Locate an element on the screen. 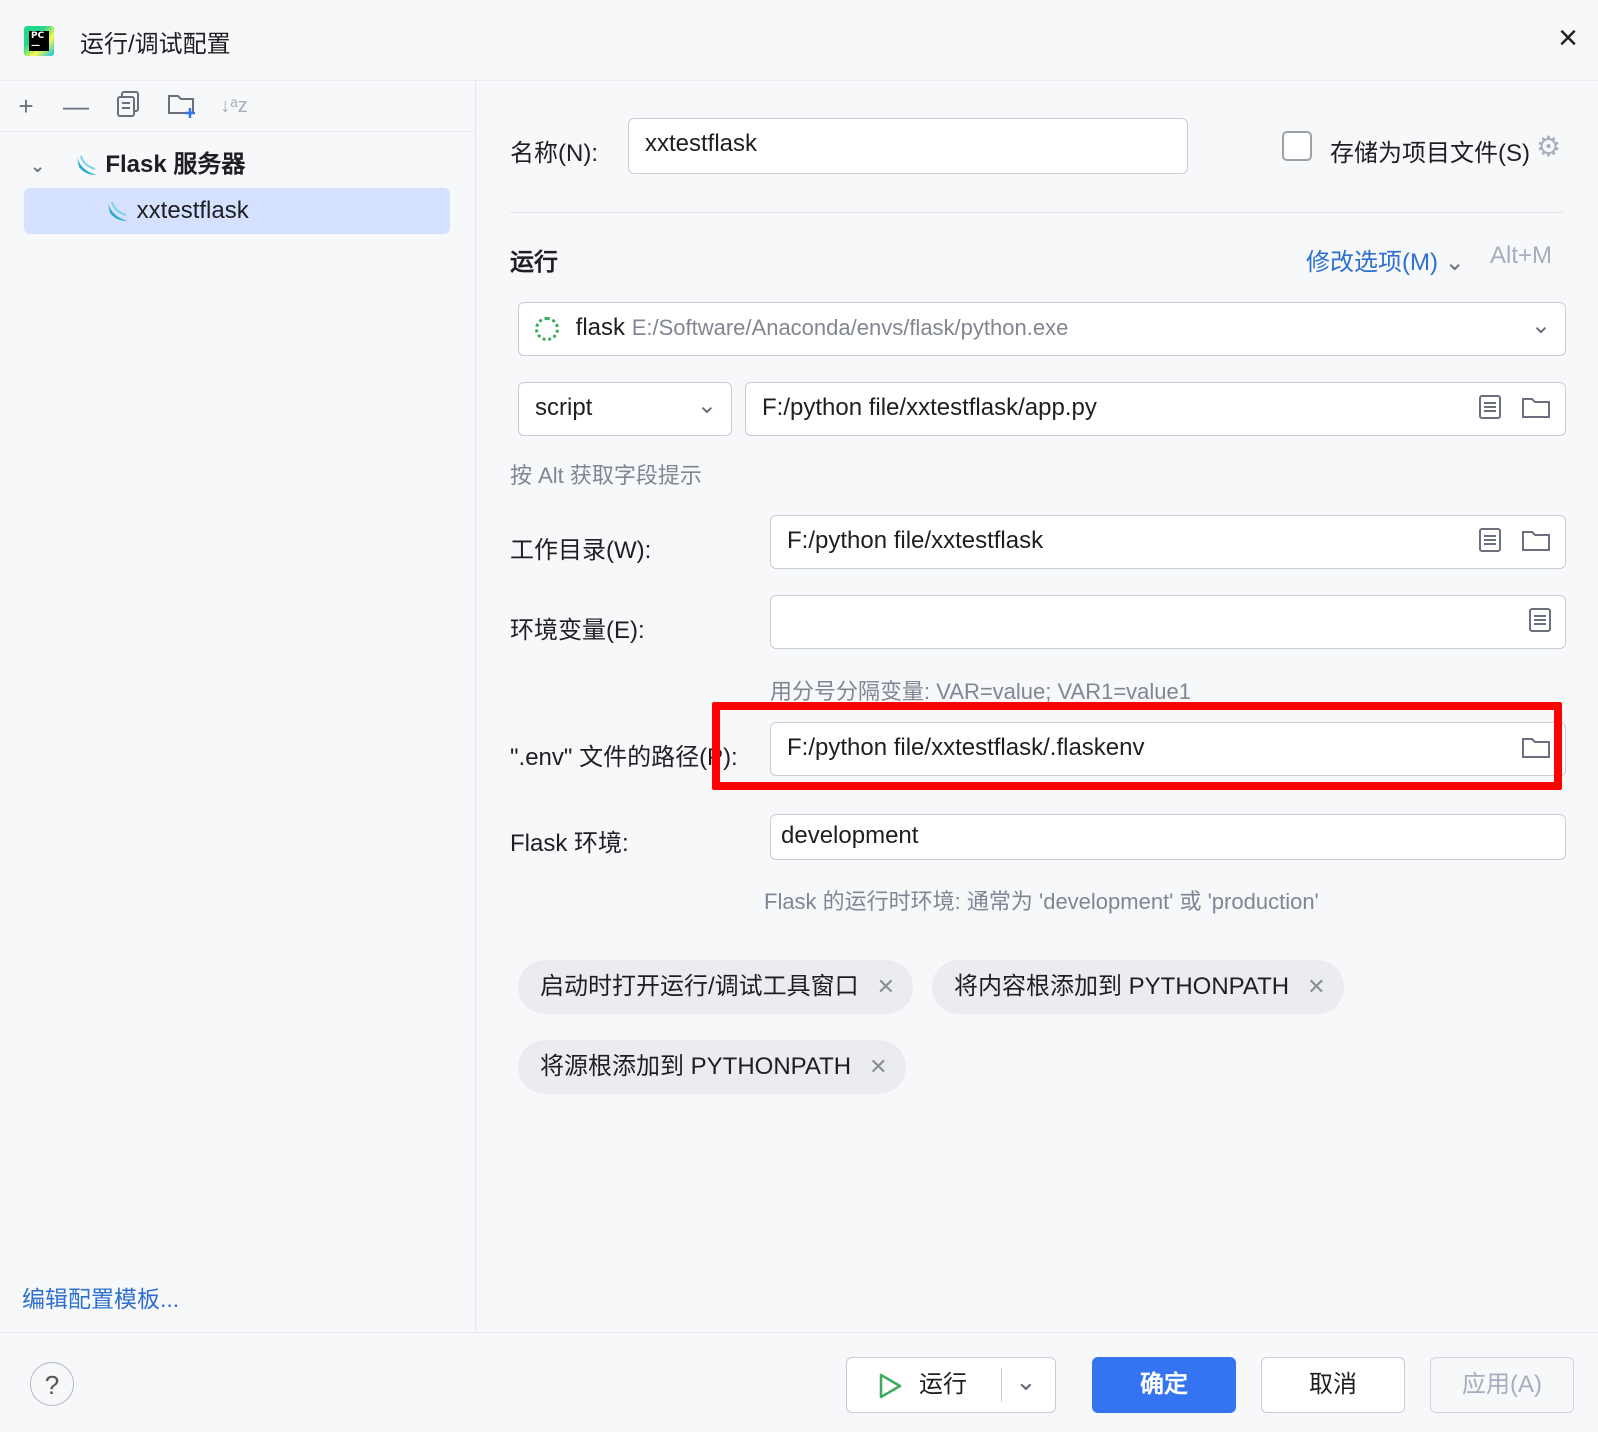 Image resolution: width=1598 pixels, height=1432 pixels. workdir-input: F:/python file/xxtestflask is located at coordinates (1168, 542).